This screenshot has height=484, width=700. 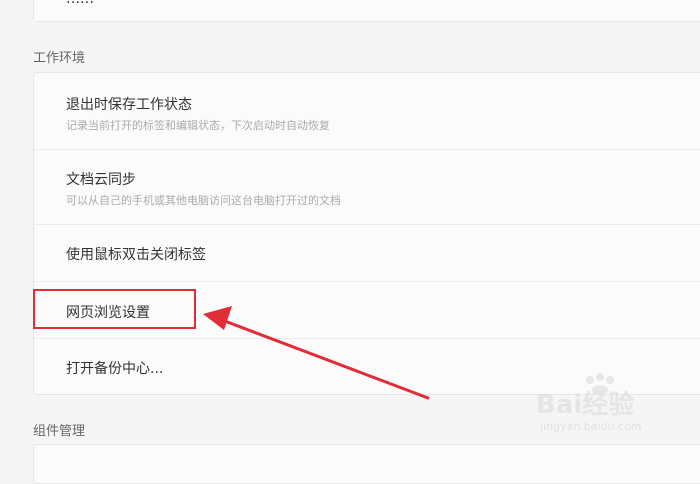 I want to click on section-title-plugin-management: 组件管理, so click(x=59, y=431).